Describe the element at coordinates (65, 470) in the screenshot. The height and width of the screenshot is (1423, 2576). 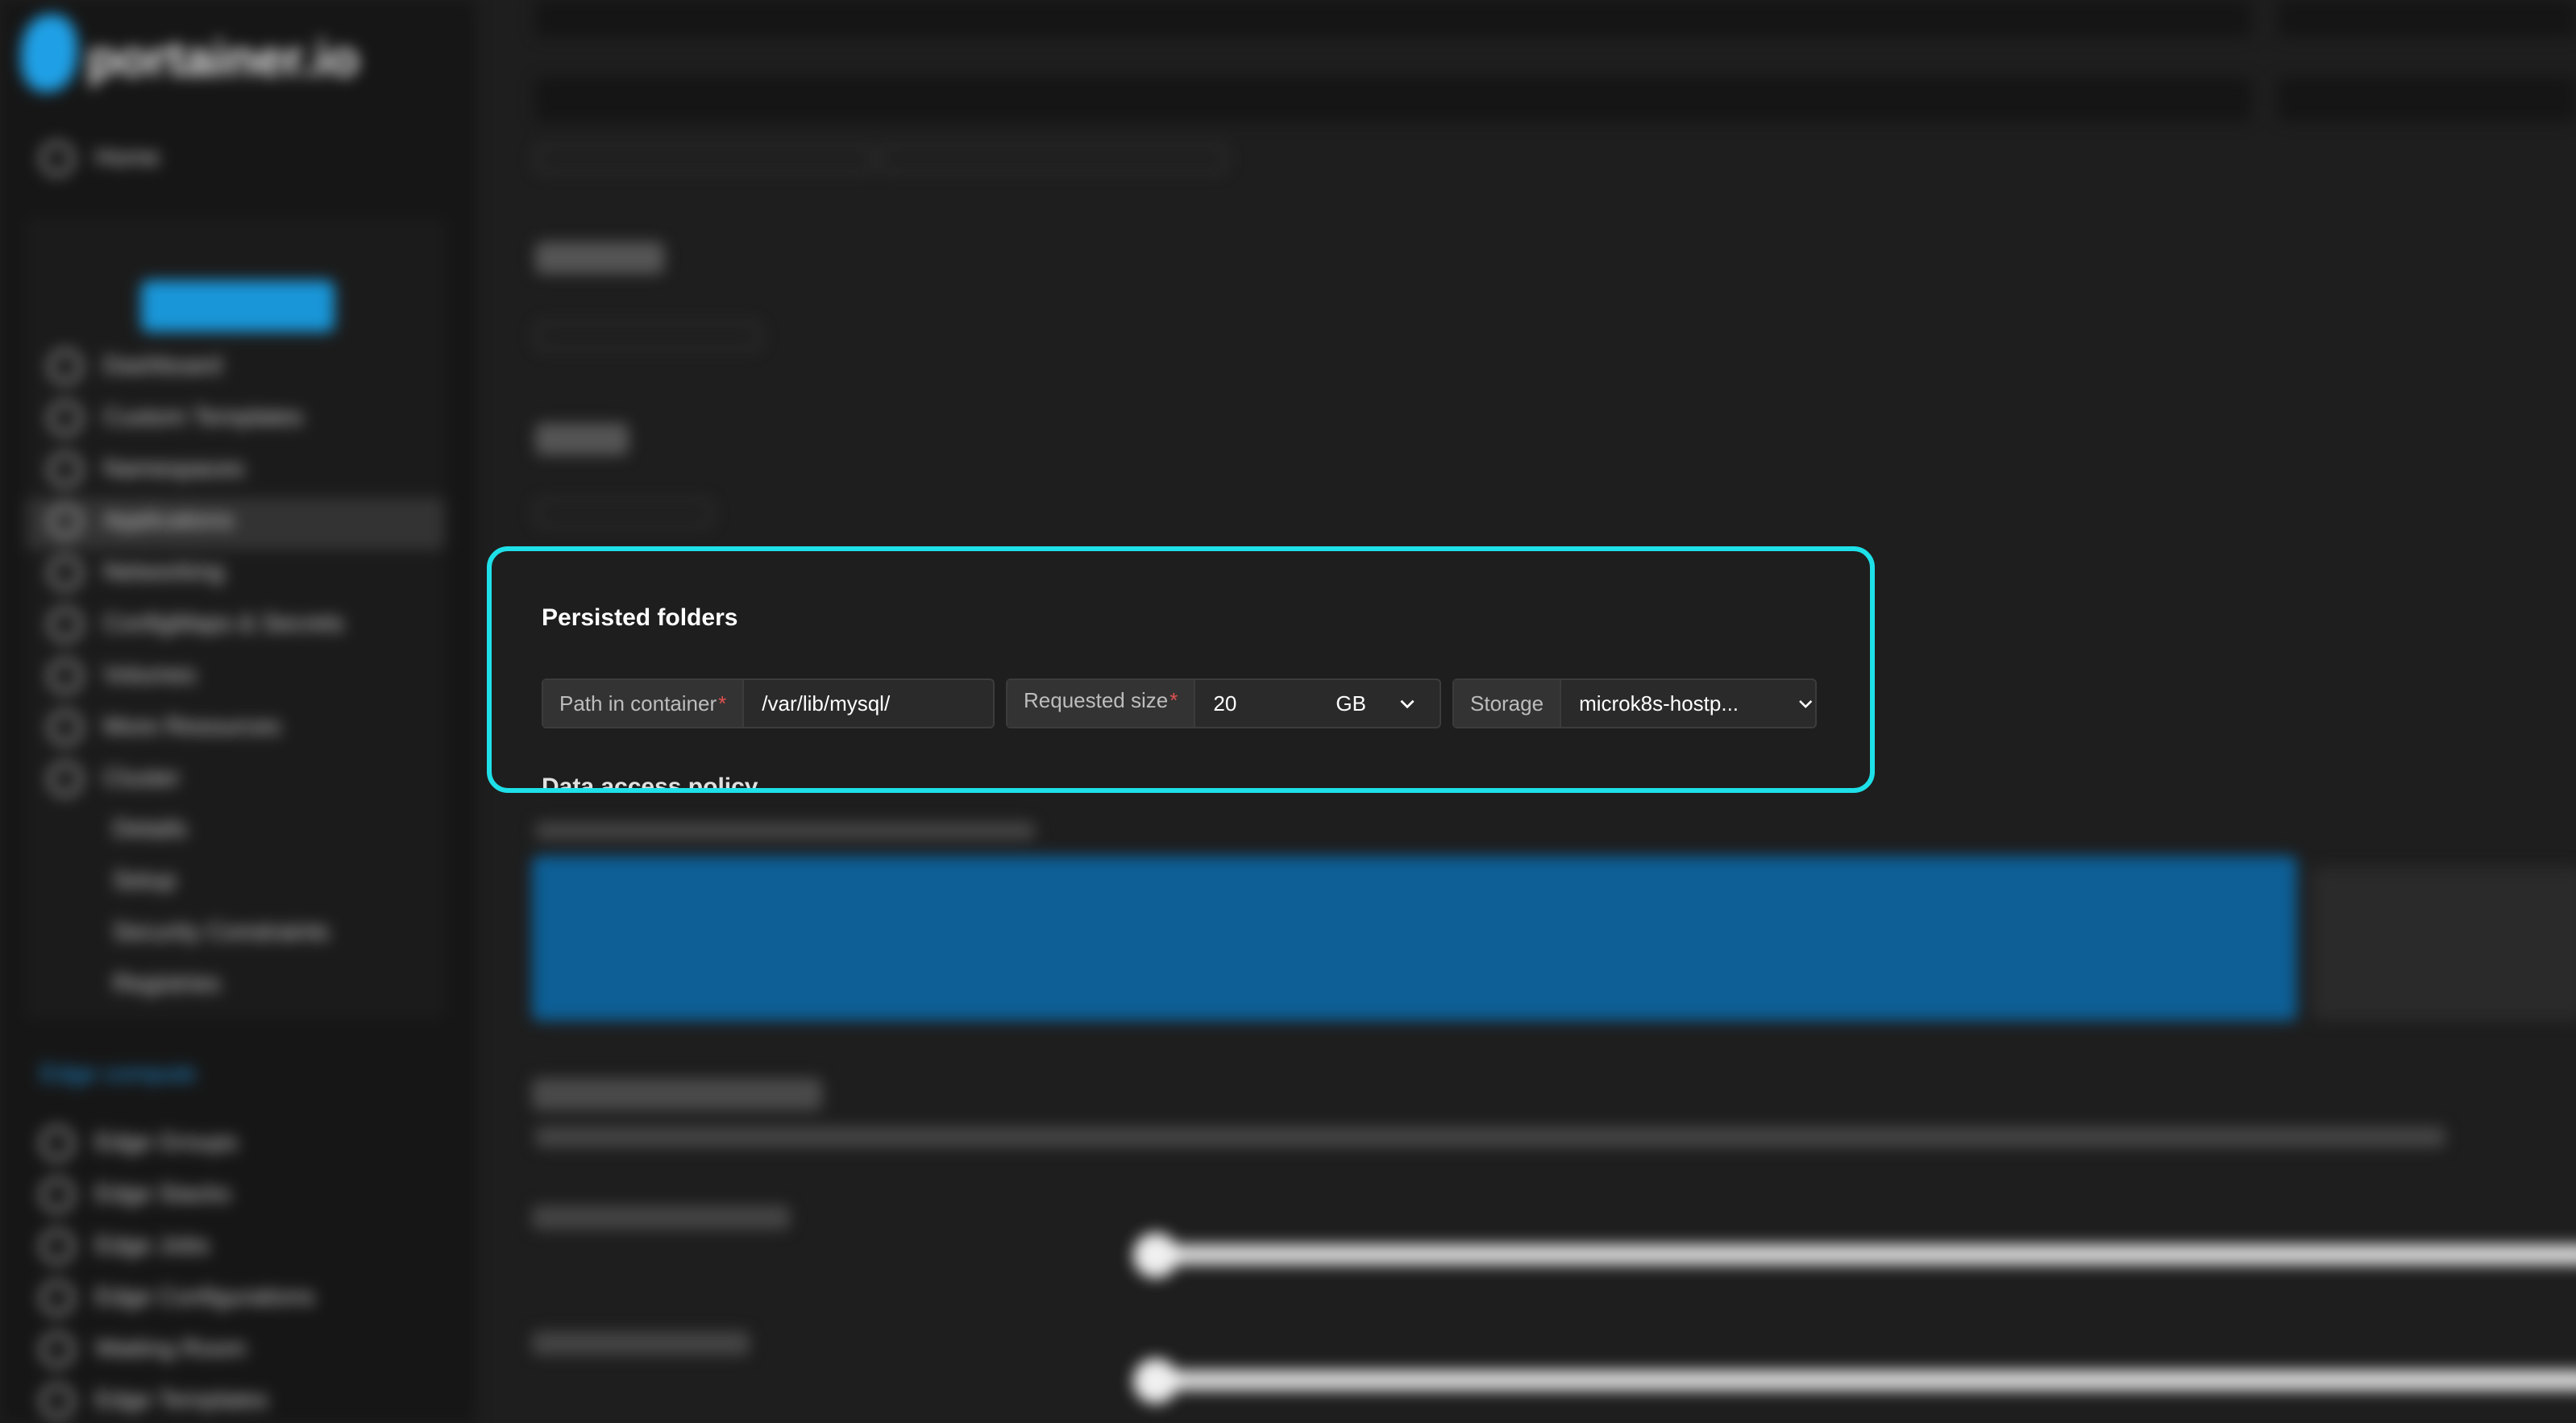
I see `namespaces-icon` at that location.